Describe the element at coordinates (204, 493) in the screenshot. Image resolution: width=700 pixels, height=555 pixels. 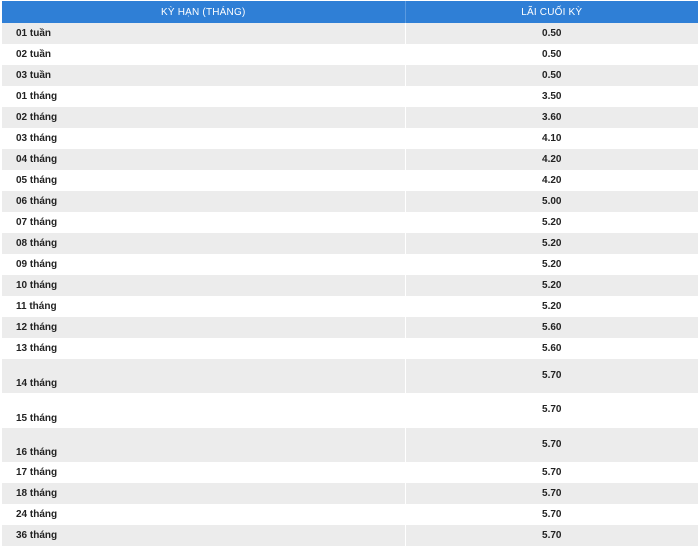
I see `term-cell: 18 tháng` at that location.